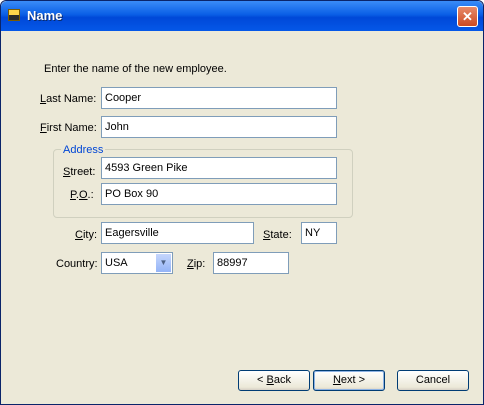 The height and width of the screenshot is (405, 484). I want to click on last-name-input: Cooper, so click(219, 98).